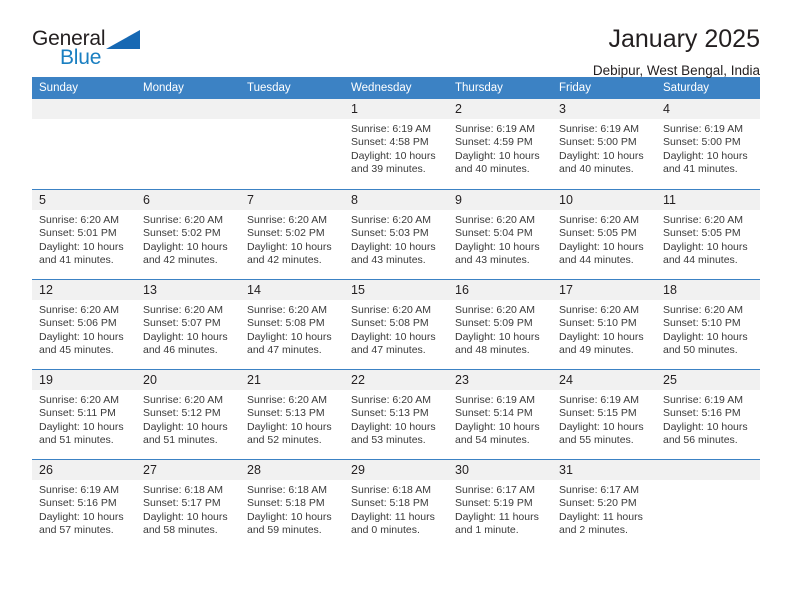 Image resolution: width=792 pixels, height=612 pixels. What do you see at coordinates (708, 109) in the screenshot?
I see `day-number: 4` at bounding box center [708, 109].